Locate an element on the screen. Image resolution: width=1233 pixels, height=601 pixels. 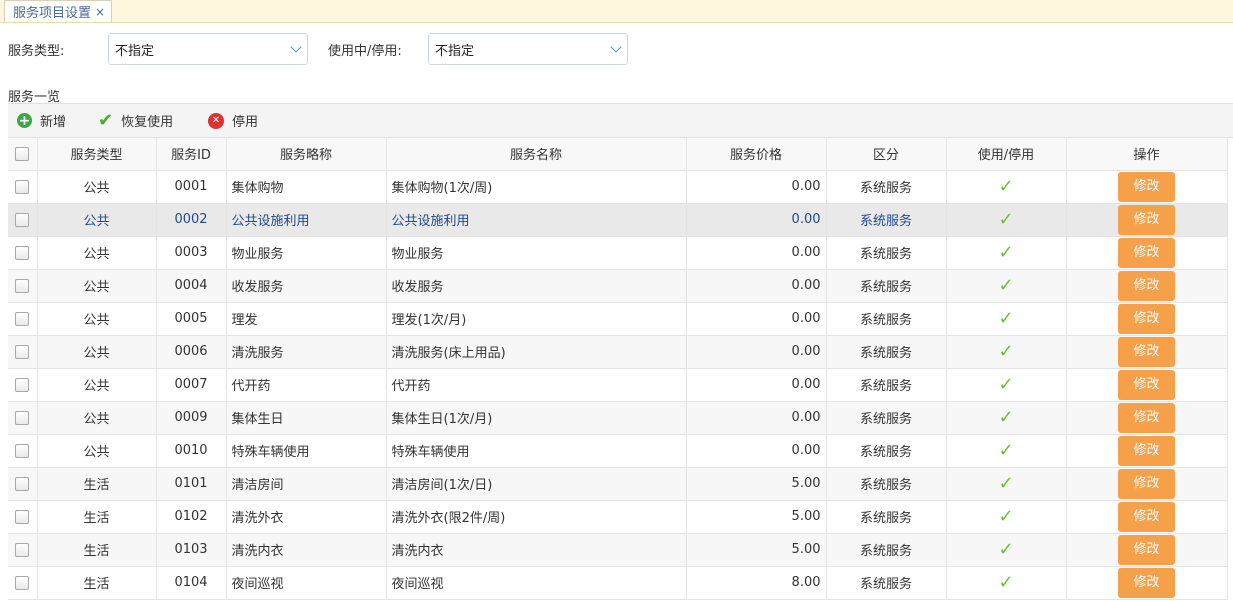
column-header: 服务略称 is located at coordinates (306, 154).